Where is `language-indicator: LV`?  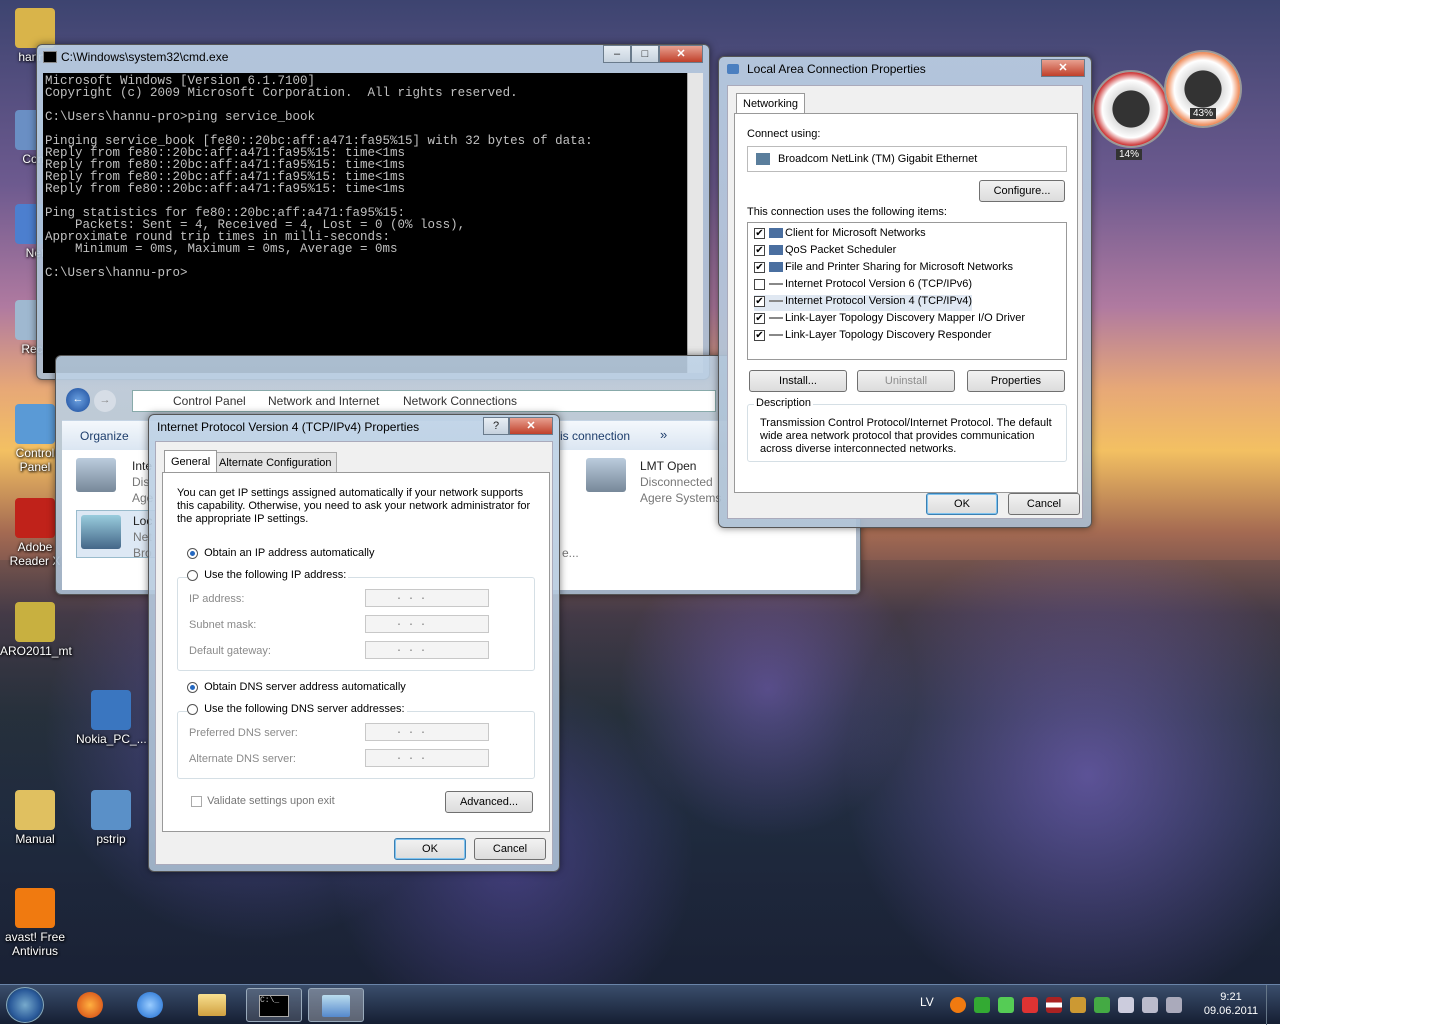 language-indicator: LV is located at coordinates (927, 1002).